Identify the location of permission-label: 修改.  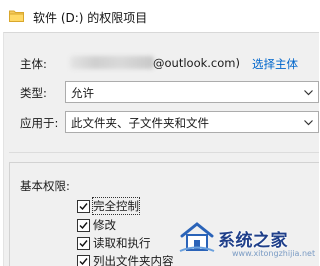
(104, 225).